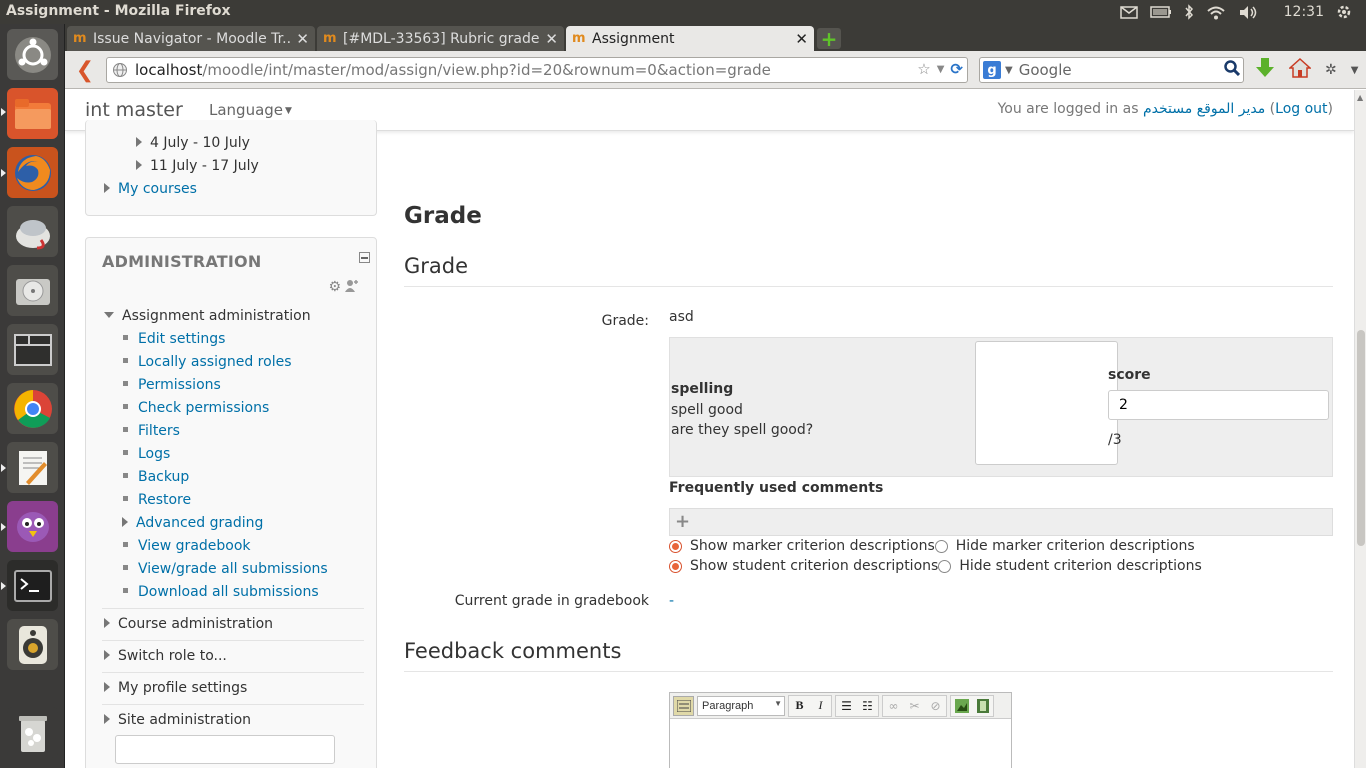 The image size is (1366, 768). I want to click on show-marker-label: Show marker criterion descriptions, so click(812, 546).